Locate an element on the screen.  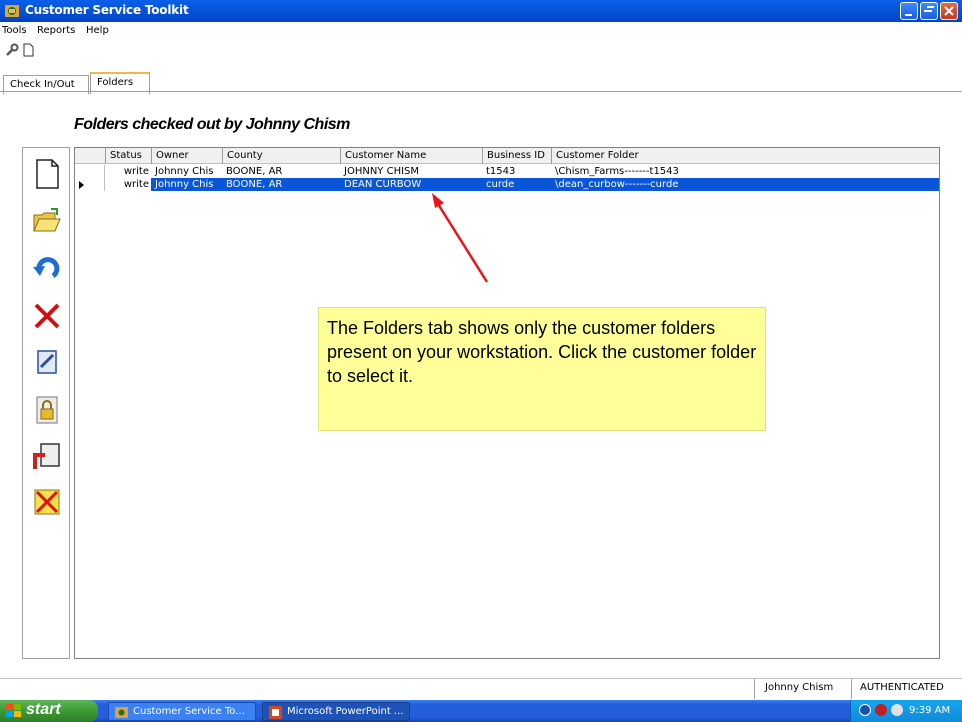
start-button: start is located at coordinates (49, 711).